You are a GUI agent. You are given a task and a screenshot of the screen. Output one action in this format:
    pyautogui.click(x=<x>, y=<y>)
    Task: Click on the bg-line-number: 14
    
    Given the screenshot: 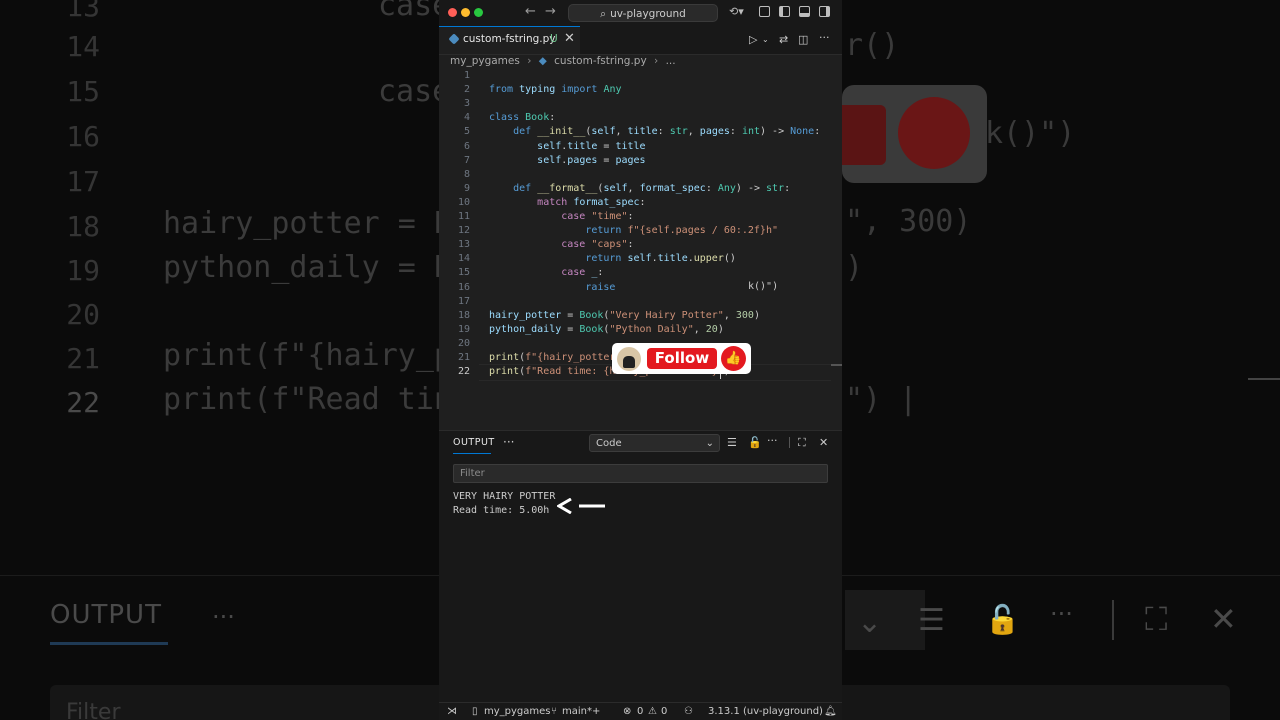 What is the action you would take?
    pyautogui.click(x=83, y=46)
    